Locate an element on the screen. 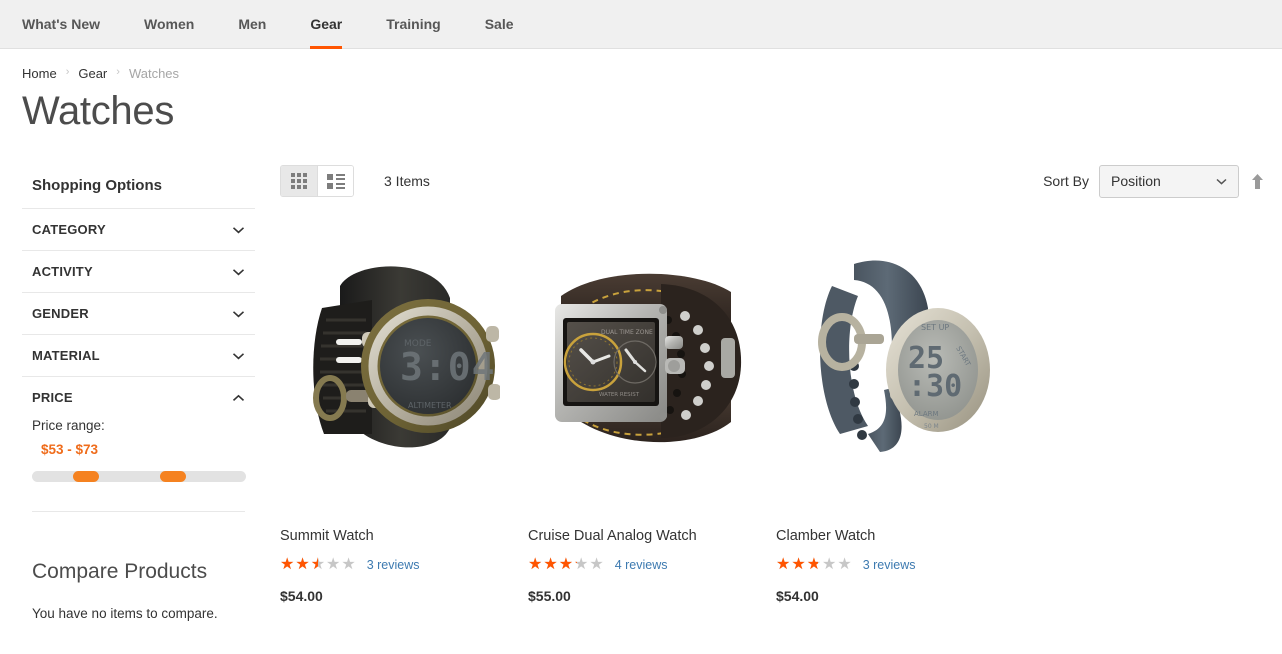  filter-gender: GENDER is located at coordinates (138, 314).